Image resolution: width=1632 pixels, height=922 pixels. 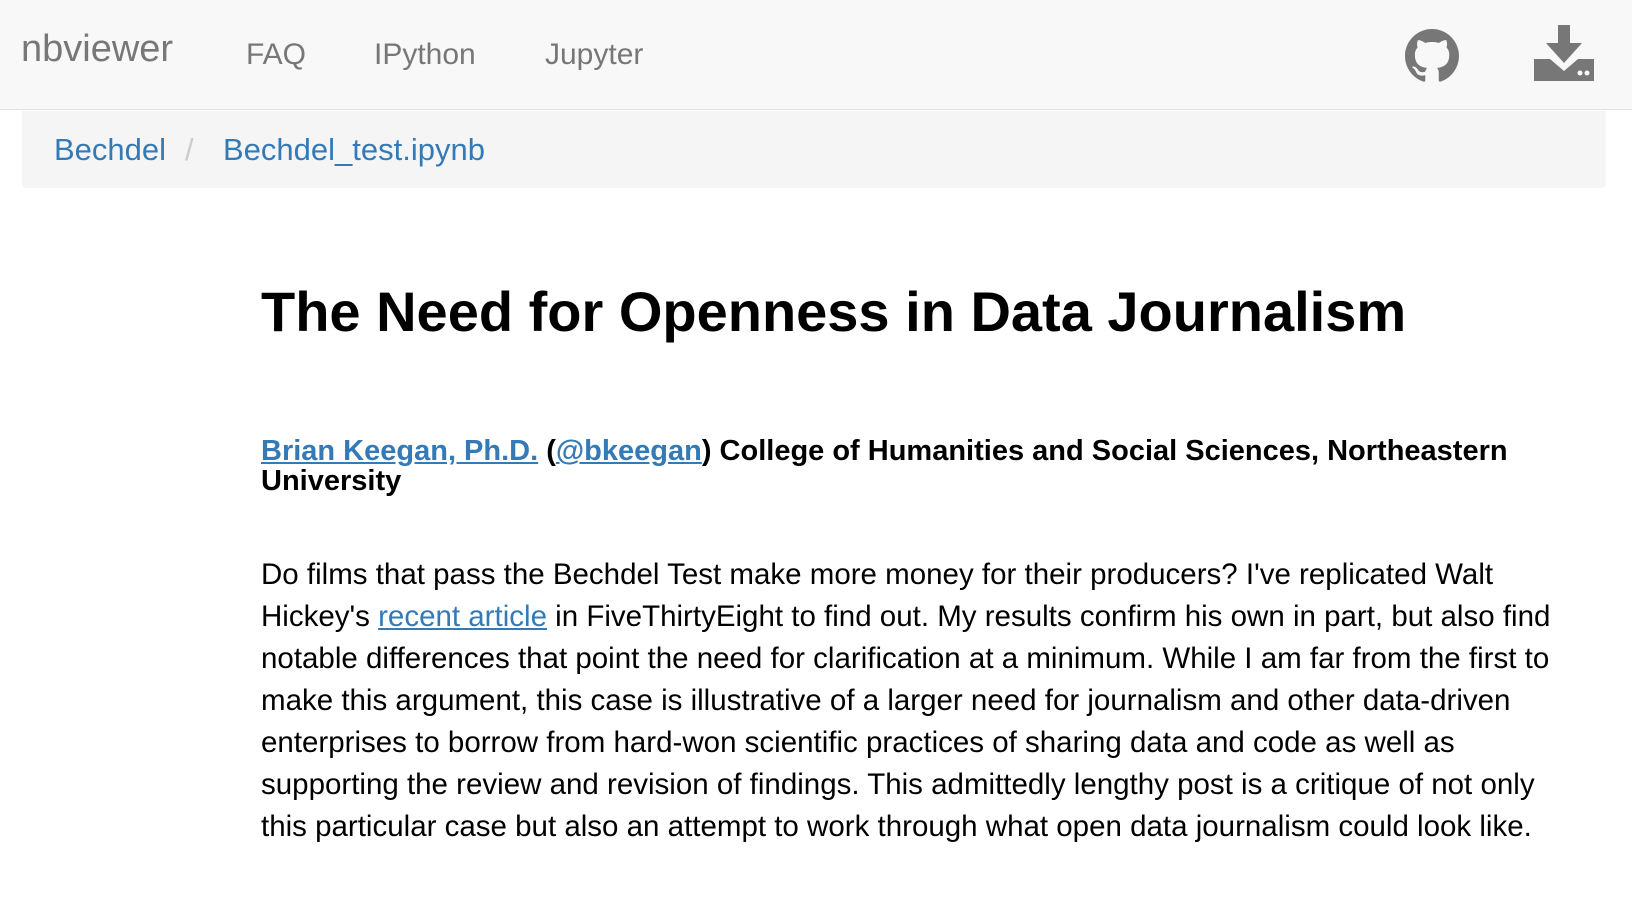 I want to click on twitter-handle-link: @bkeegan, so click(x=629, y=451).